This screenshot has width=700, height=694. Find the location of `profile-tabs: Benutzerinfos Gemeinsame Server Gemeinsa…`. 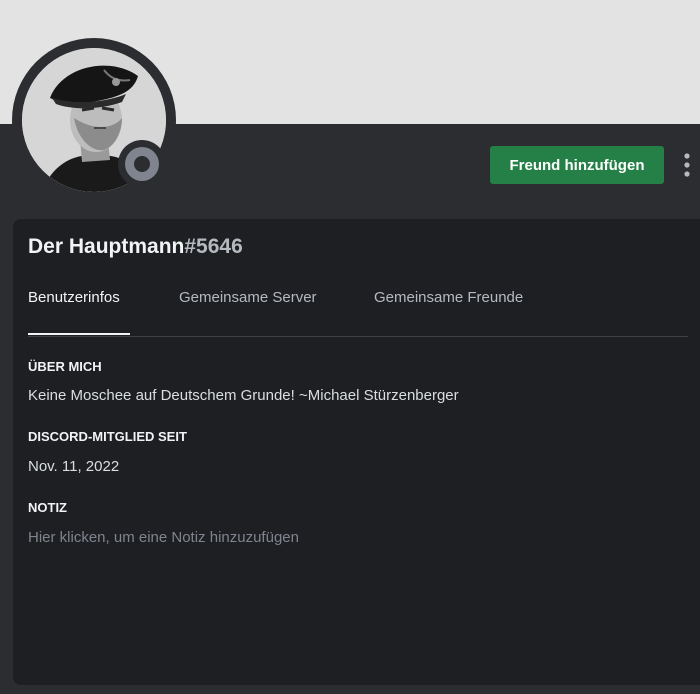

profile-tabs: Benutzerinfos Gemeinsame Server Gemeinsa… is located at coordinates (358, 313).